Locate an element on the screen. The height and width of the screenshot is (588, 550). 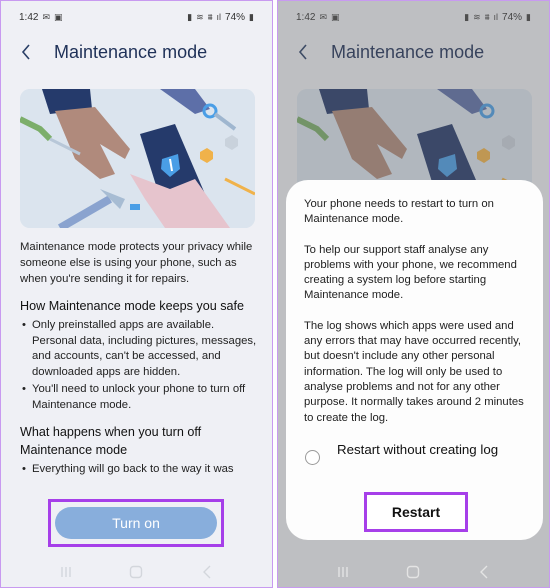
back-button is located at coordinates (26, 52).